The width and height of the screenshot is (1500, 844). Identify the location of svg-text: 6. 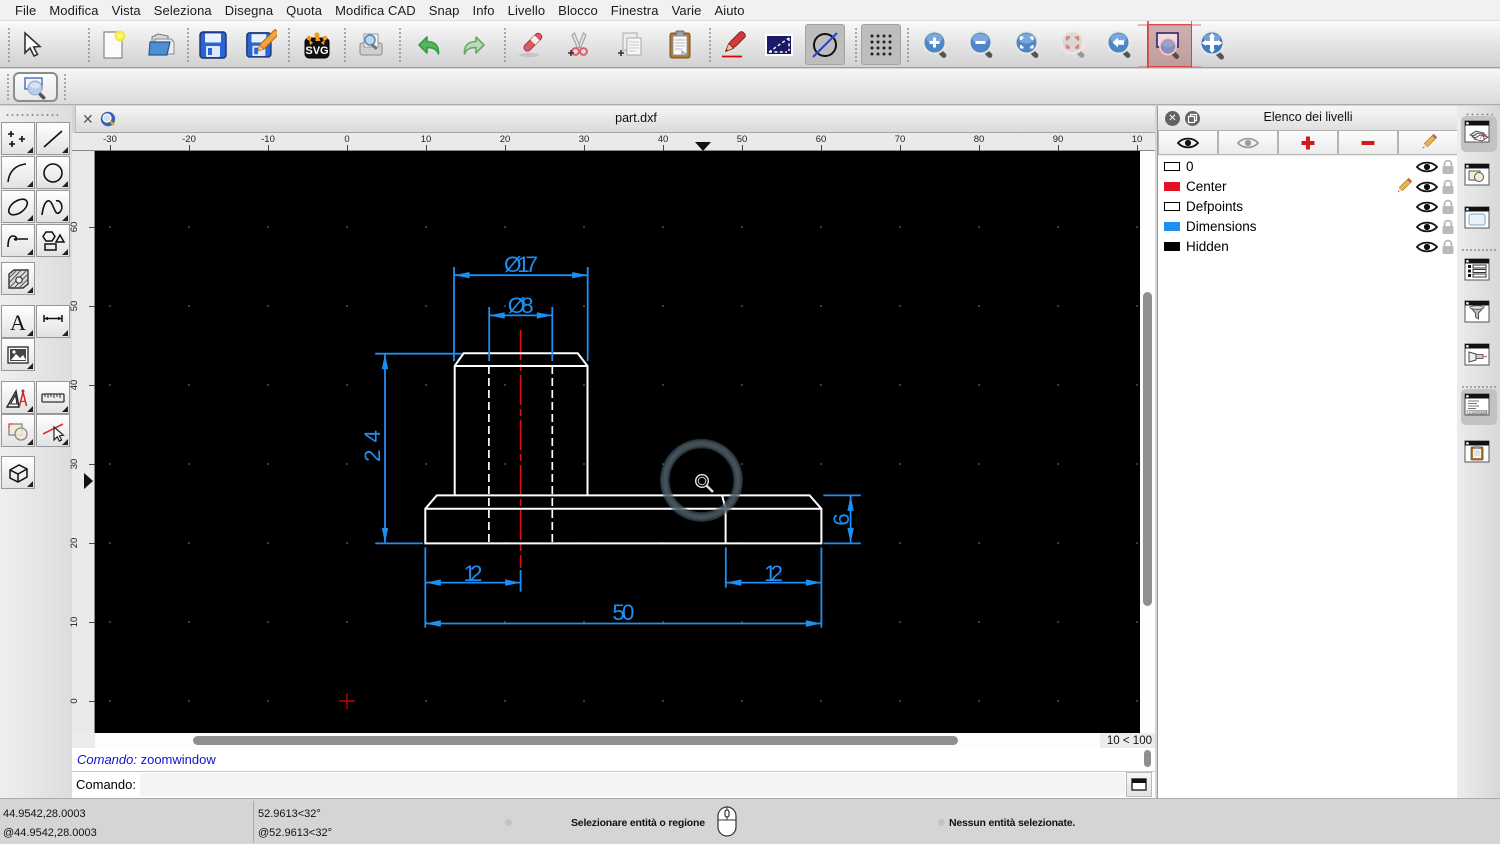
(841, 519).